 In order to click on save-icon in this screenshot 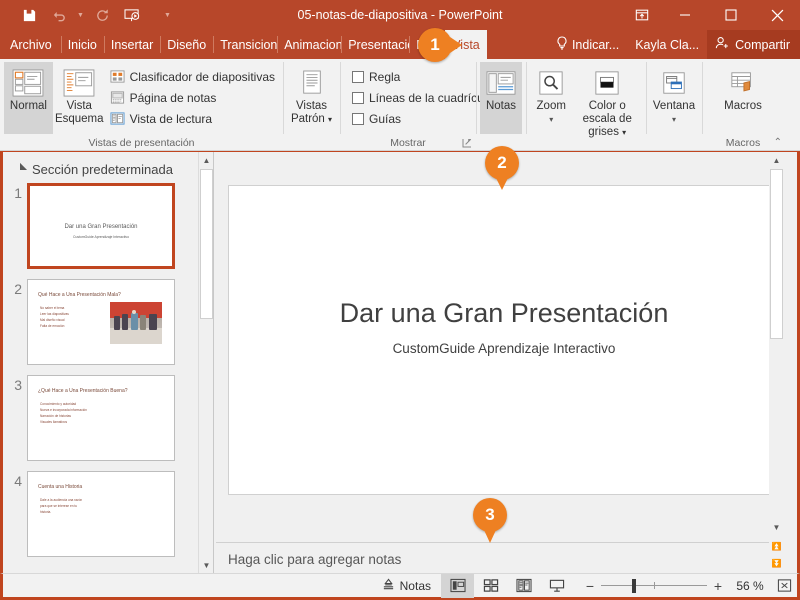, I will do `click(29, 15)`.